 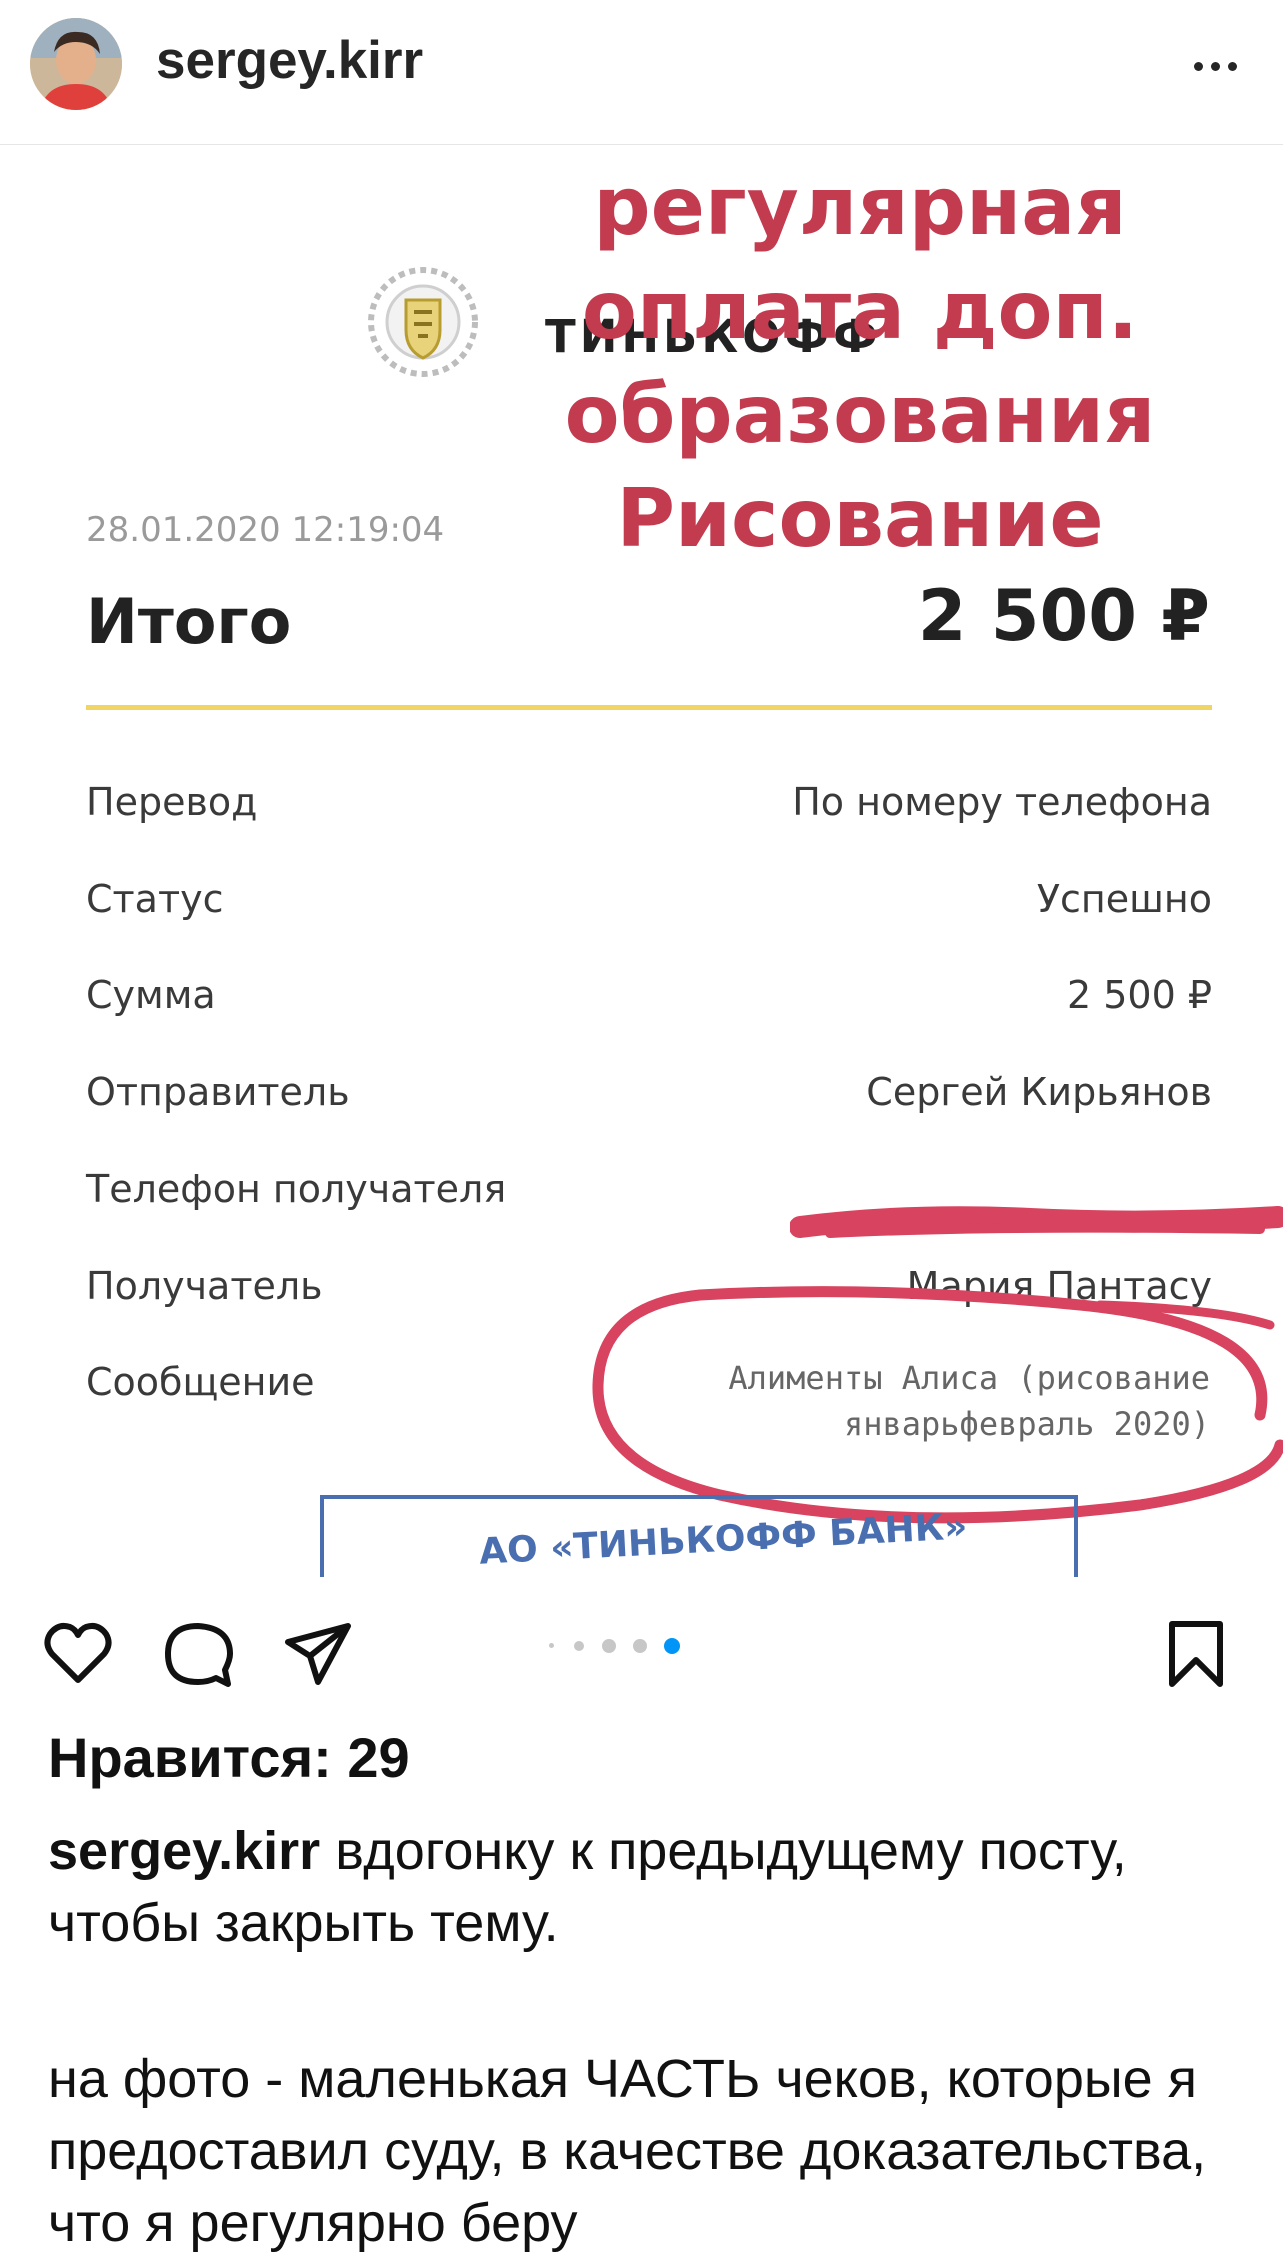 What do you see at coordinates (172, 802) in the screenshot?
I see `row-label: Перевод` at bounding box center [172, 802].